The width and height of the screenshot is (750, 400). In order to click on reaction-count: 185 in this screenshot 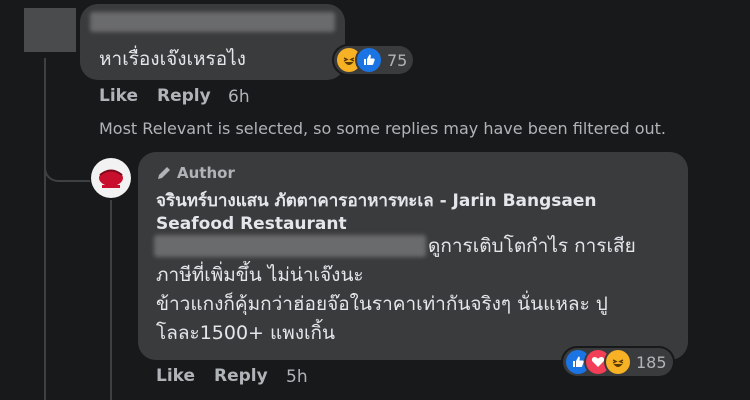, I will do `click(651, 362)`.